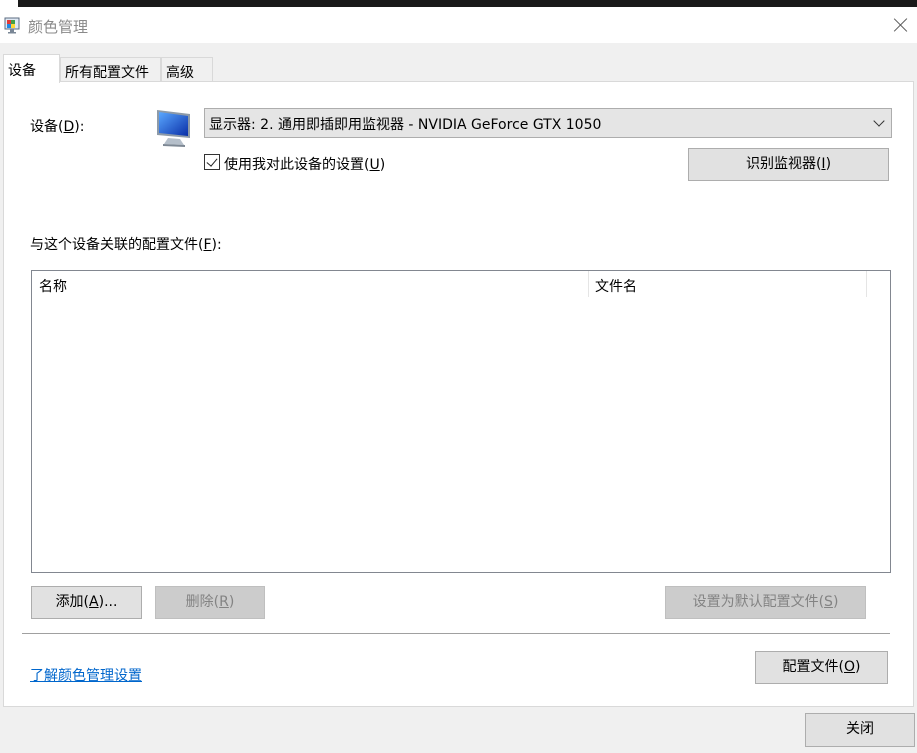  Describe the element at coordinates (180, 73) in the screenshot. I see `tab-advanced-label: 高级` at that location.